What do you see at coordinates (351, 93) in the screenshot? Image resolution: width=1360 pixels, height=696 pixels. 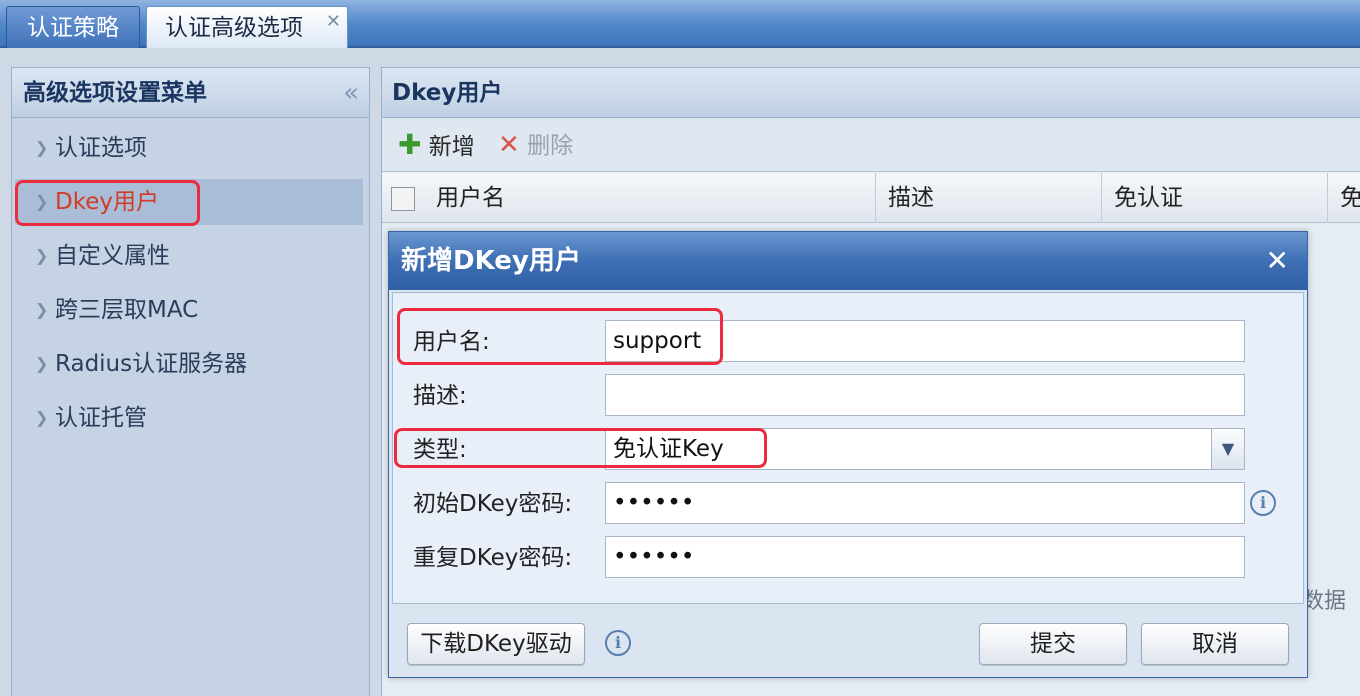 I see `collapse-icon: «` at bounding box center [351, 93].